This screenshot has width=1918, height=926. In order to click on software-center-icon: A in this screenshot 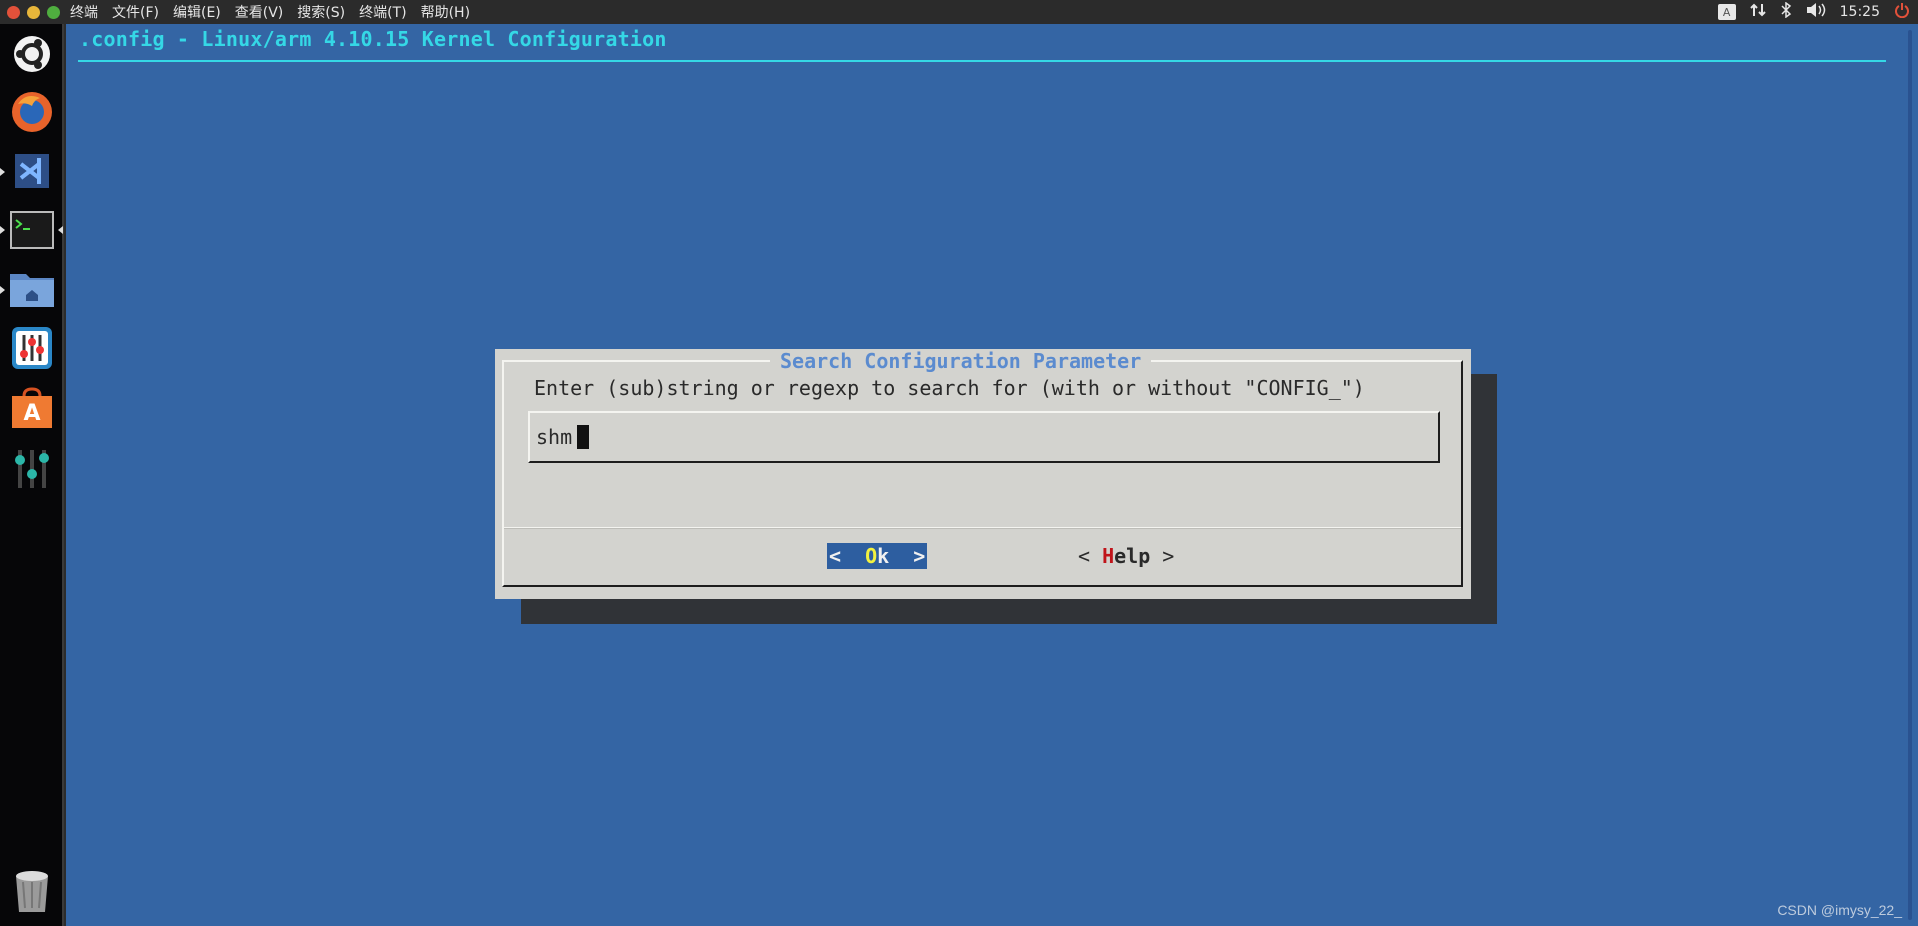, I will do `click(32, 408)`.